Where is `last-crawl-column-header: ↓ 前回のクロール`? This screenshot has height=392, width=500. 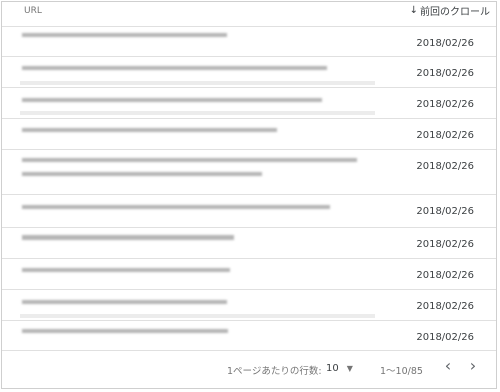 last-crawl-column-header: ↓ 前回のクロール is located at coordinates (450, 10).